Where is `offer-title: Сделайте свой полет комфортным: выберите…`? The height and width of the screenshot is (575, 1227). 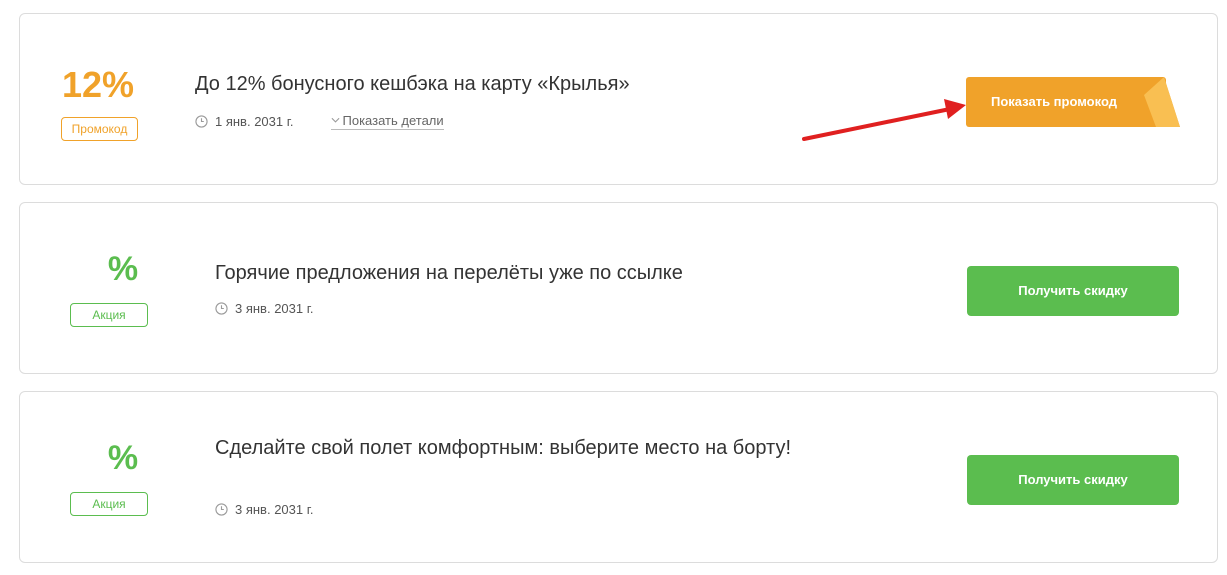
offer-title: Сделайте свой полет комфортным: выберите… is located at coordinates (503, 448).